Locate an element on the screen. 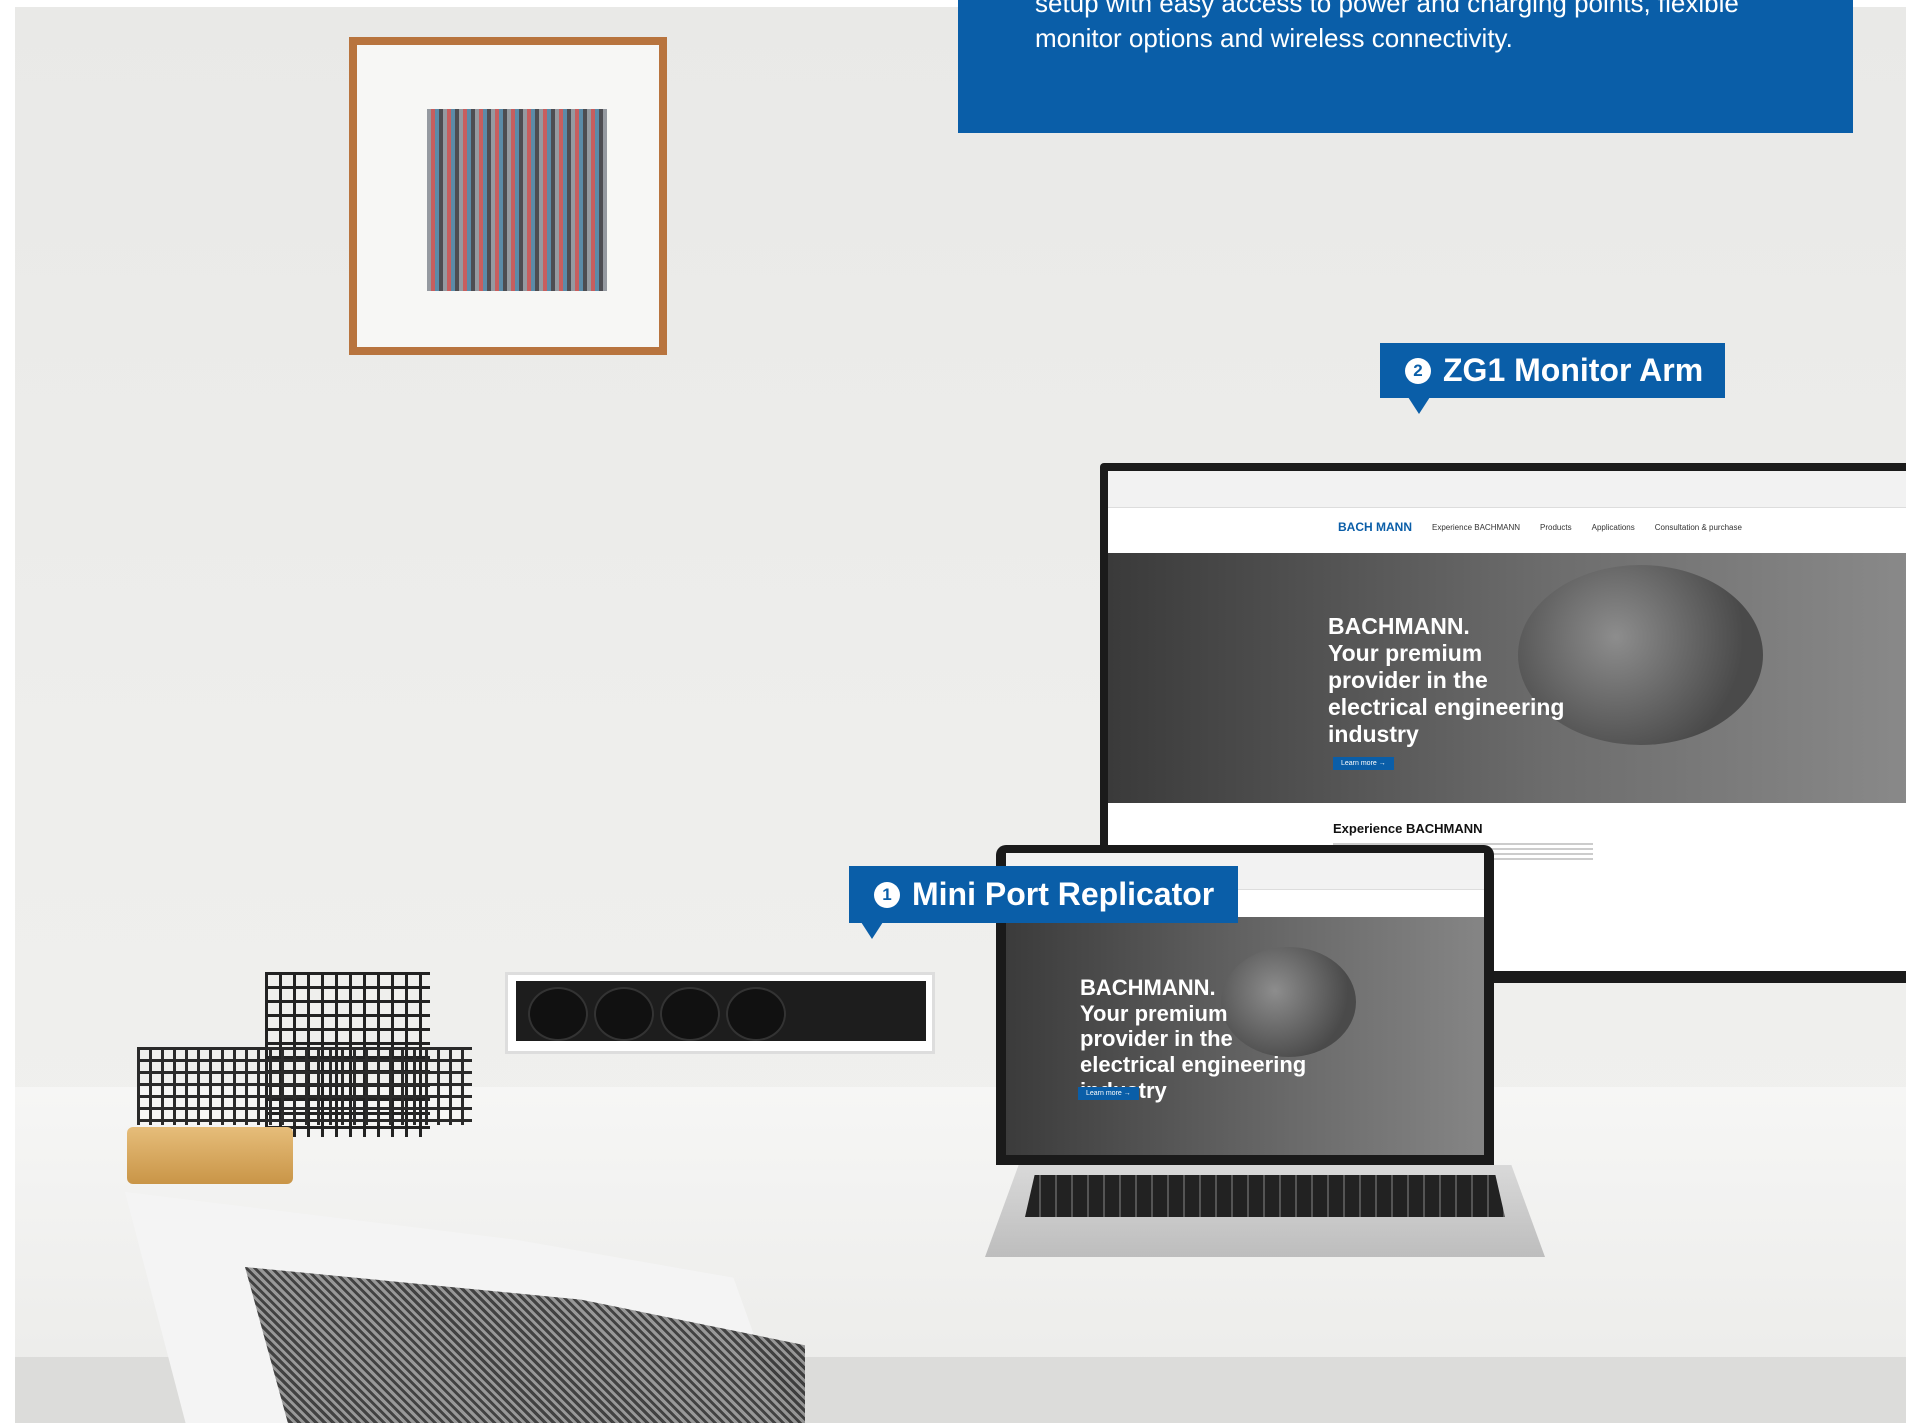  framed-artwork is located at coordinates (508, 196).